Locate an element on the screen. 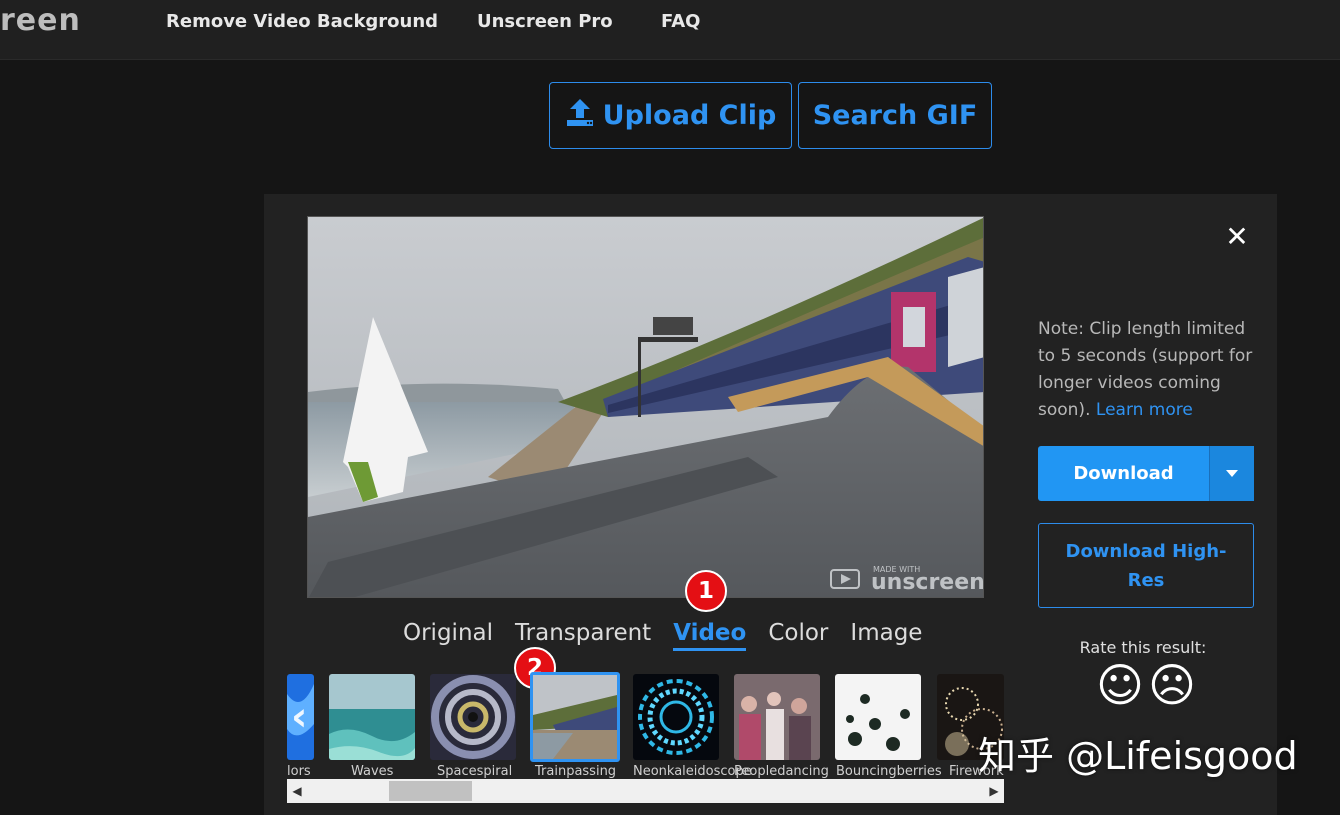 This screenshot has width=1340, height=815. nav-link-faq: FAQ is located at coordinates (680, 21).